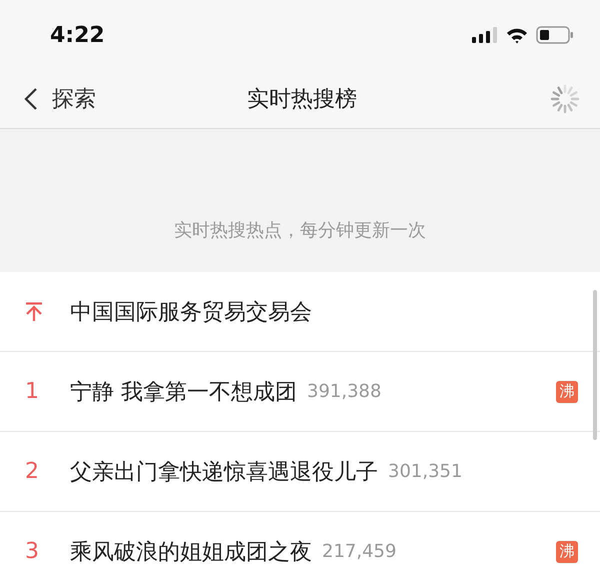 The image size is (600, 588). Describe the element at coordinates (32, 471) in the screenshot. I see `rank-number: 2` at that location.